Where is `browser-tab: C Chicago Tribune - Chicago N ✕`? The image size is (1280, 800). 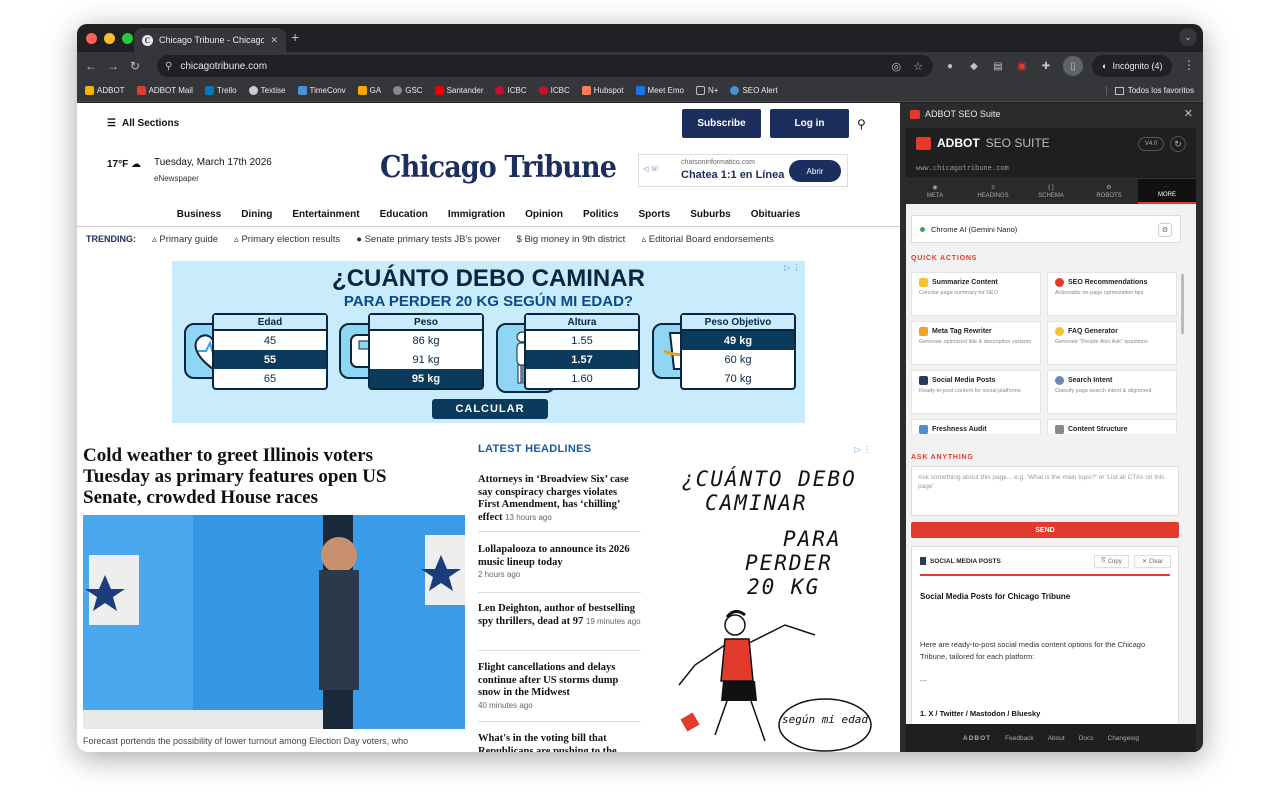
browser-tab: C Chicago Tribune - Chicago N ✕ is located at coordinates (210, 40).